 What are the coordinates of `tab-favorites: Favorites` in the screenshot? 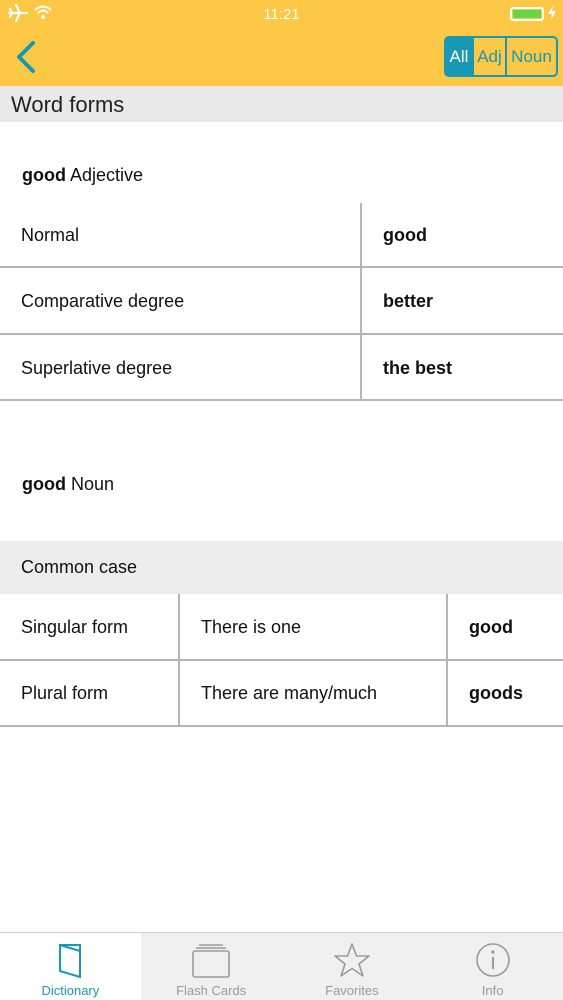 It's located at (352, 966).